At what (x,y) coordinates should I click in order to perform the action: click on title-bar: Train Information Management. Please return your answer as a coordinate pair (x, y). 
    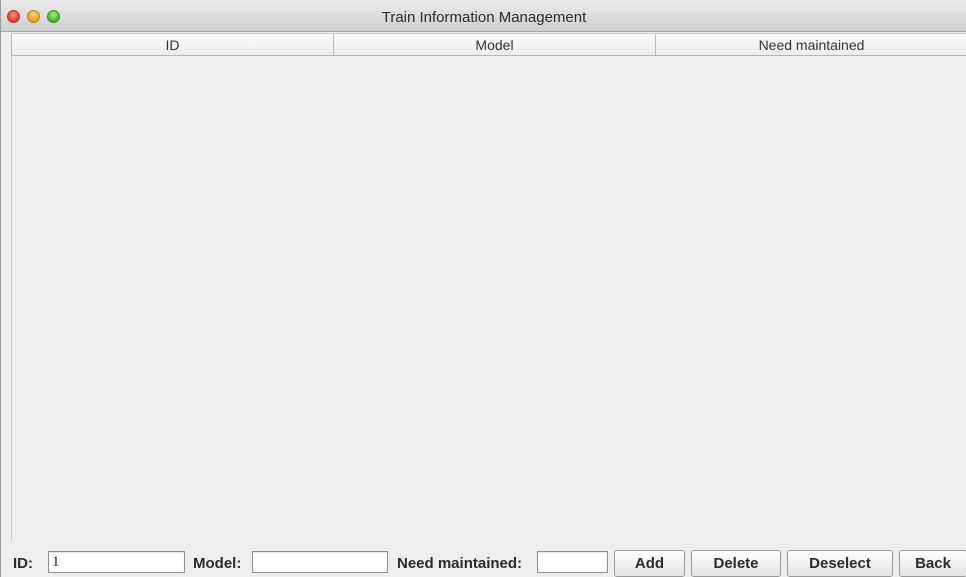
    Looking at the image, I should click on (483, 16).